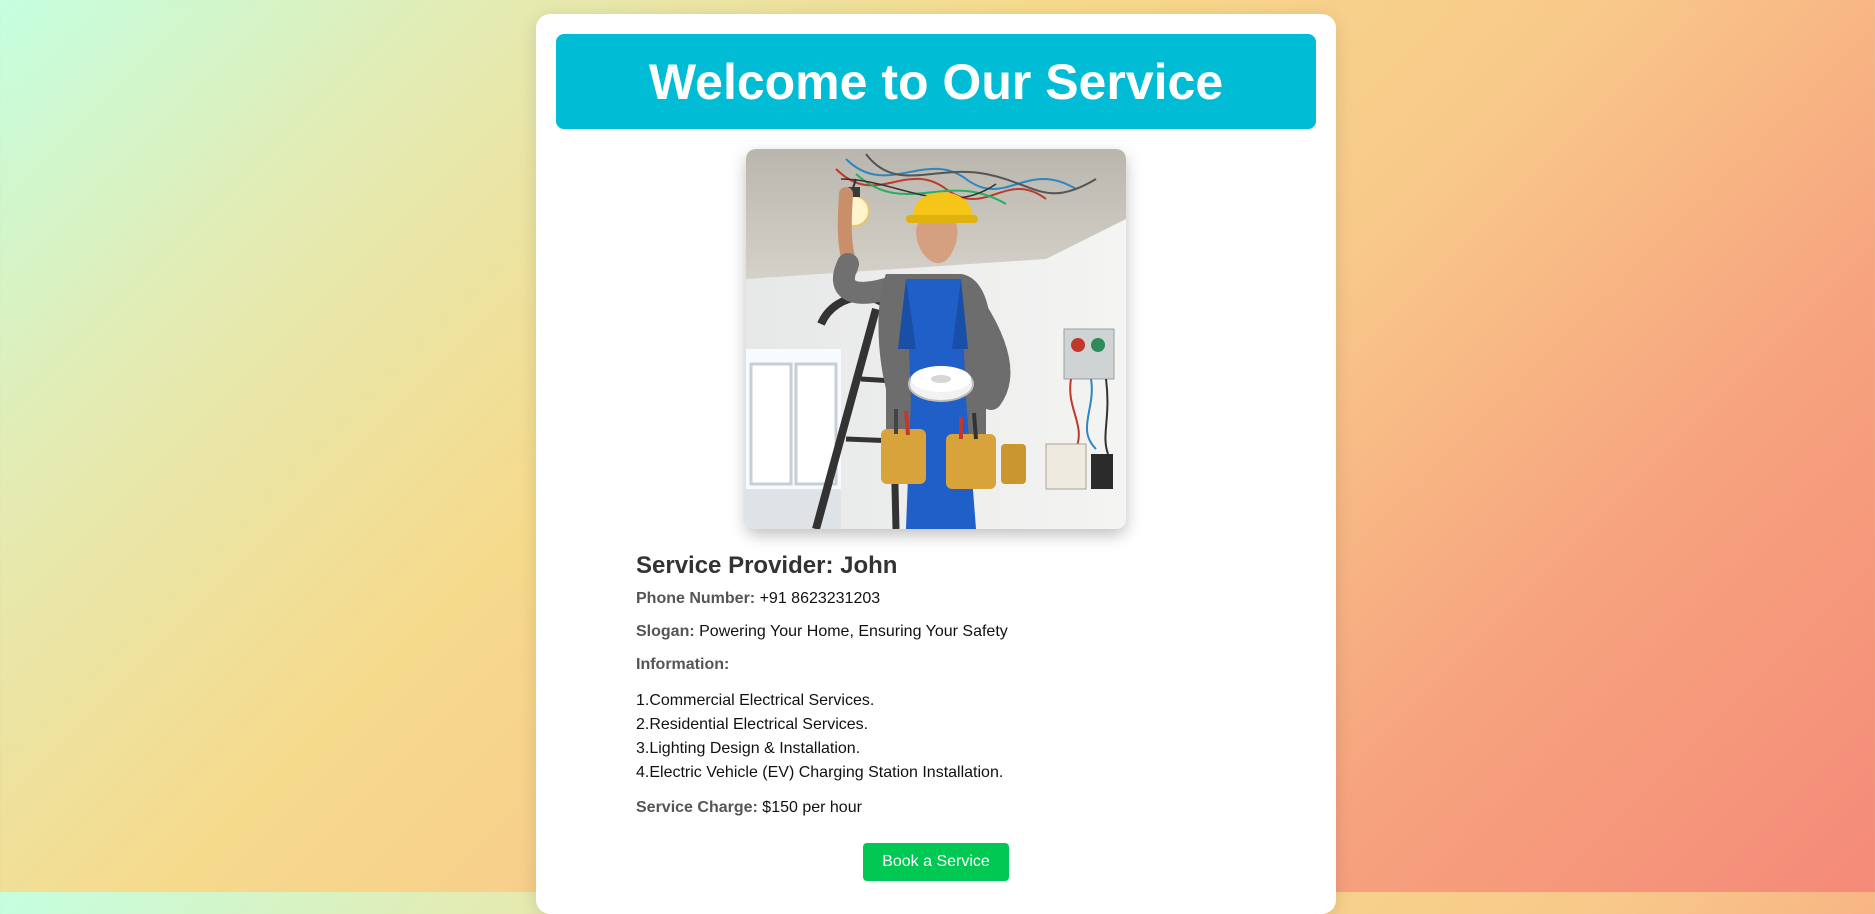  Describe the element at coordinates (936, 599) in the screenshot. I see `phone-row: Phone Number: +91 8623231203` at that location.